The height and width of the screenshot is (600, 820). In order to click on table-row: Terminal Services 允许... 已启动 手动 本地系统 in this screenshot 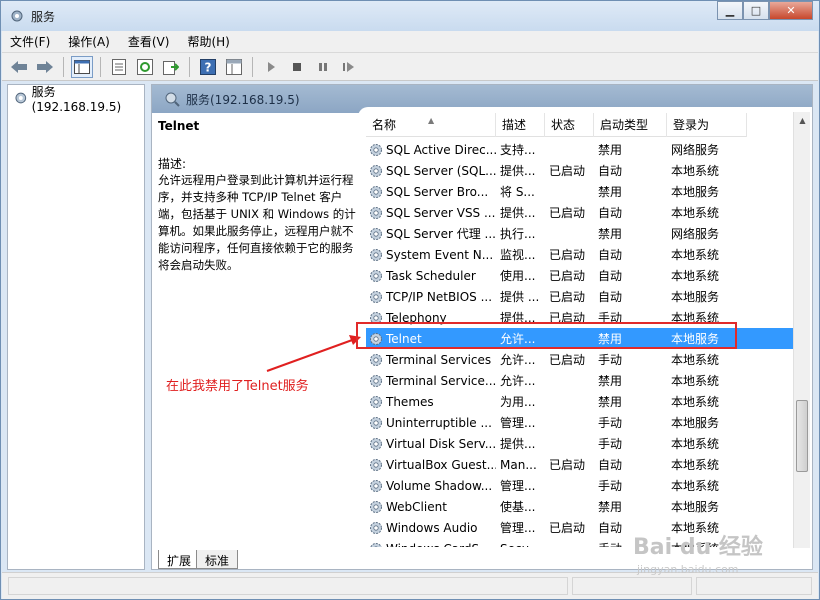, I will do `click(582, 359)`.